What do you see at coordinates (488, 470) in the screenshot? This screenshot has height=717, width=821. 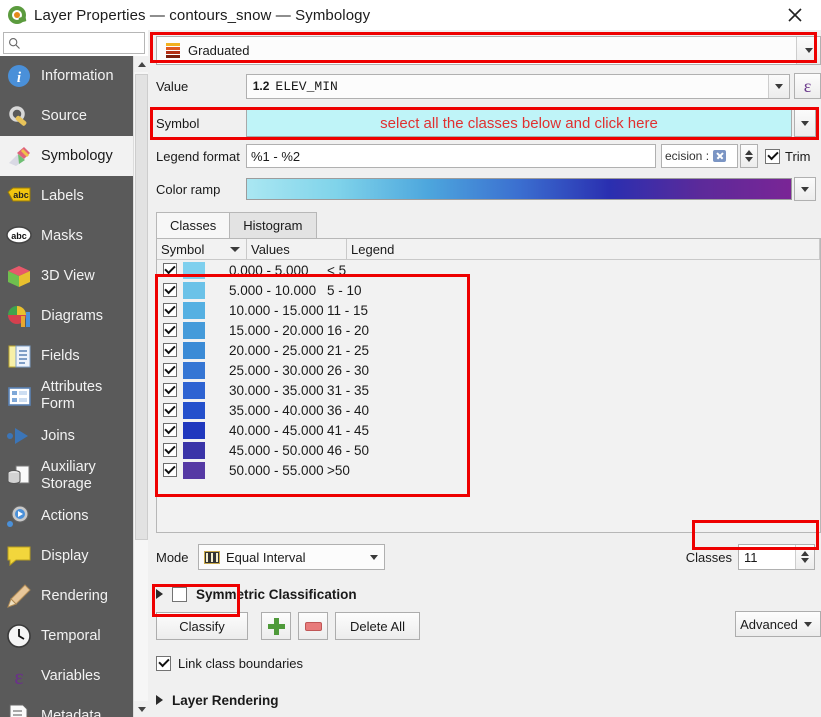 I see `table-row: 50.000 - 55.000 >50` at bounding box center [488, 470].